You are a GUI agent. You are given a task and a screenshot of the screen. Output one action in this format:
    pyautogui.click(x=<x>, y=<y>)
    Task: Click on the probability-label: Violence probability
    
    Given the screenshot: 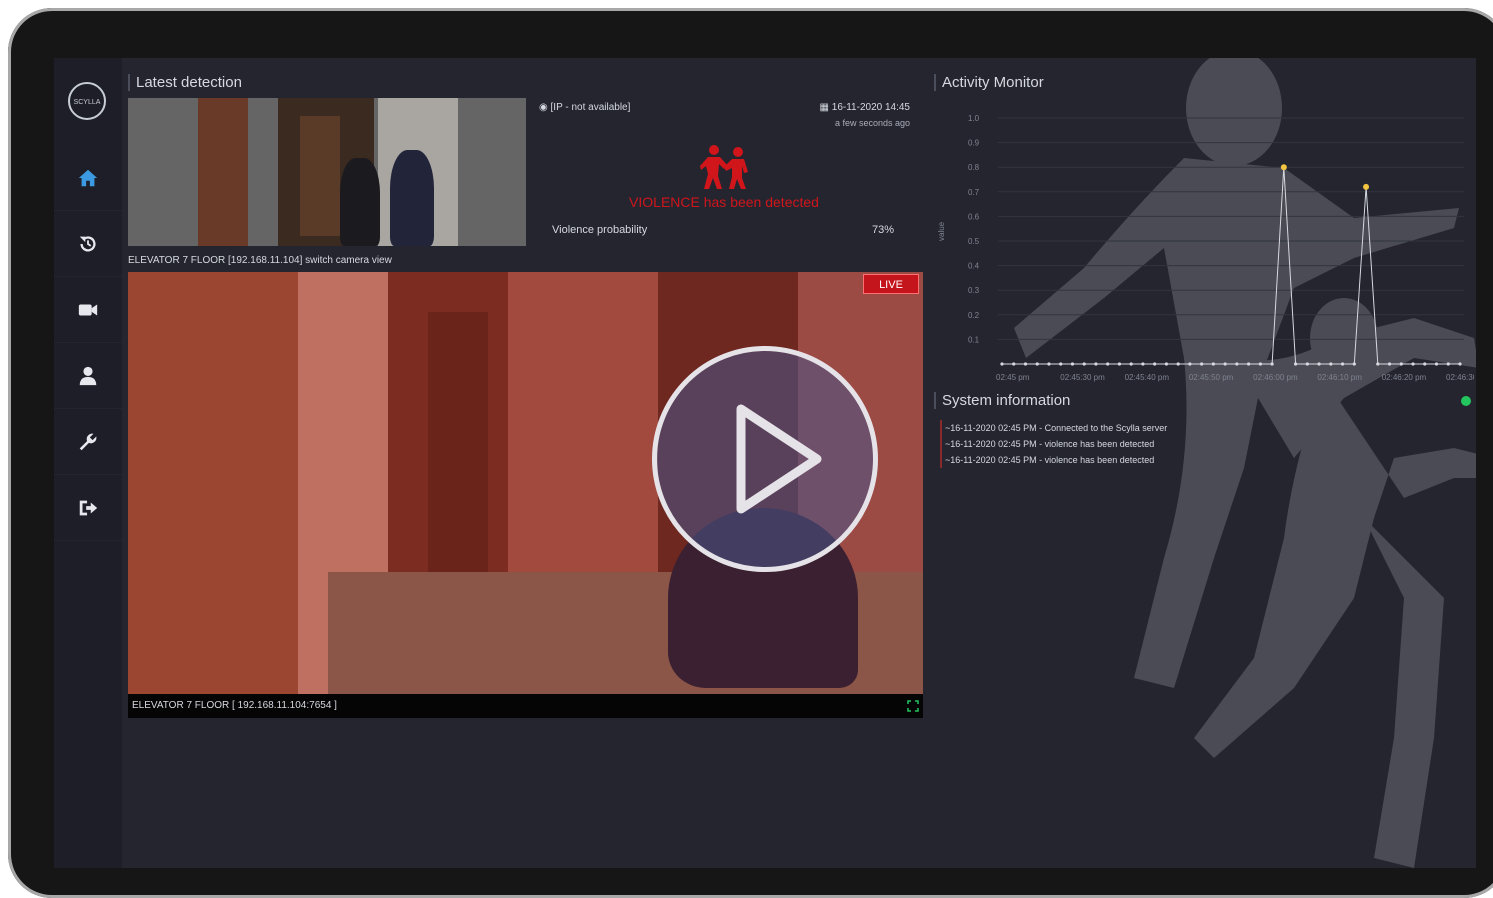 What is the action you would take?
    pyautogui.click(x=600, y=230)
    